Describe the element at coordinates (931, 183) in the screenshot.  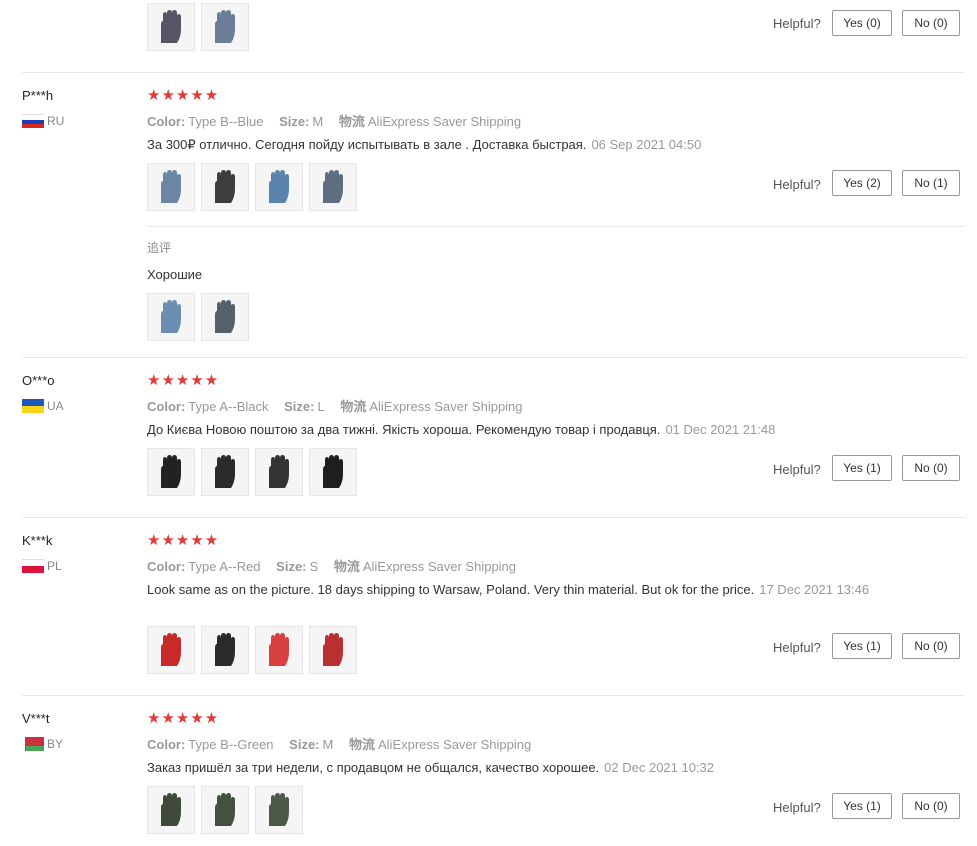
I see `no-button: No (1)` at that location.